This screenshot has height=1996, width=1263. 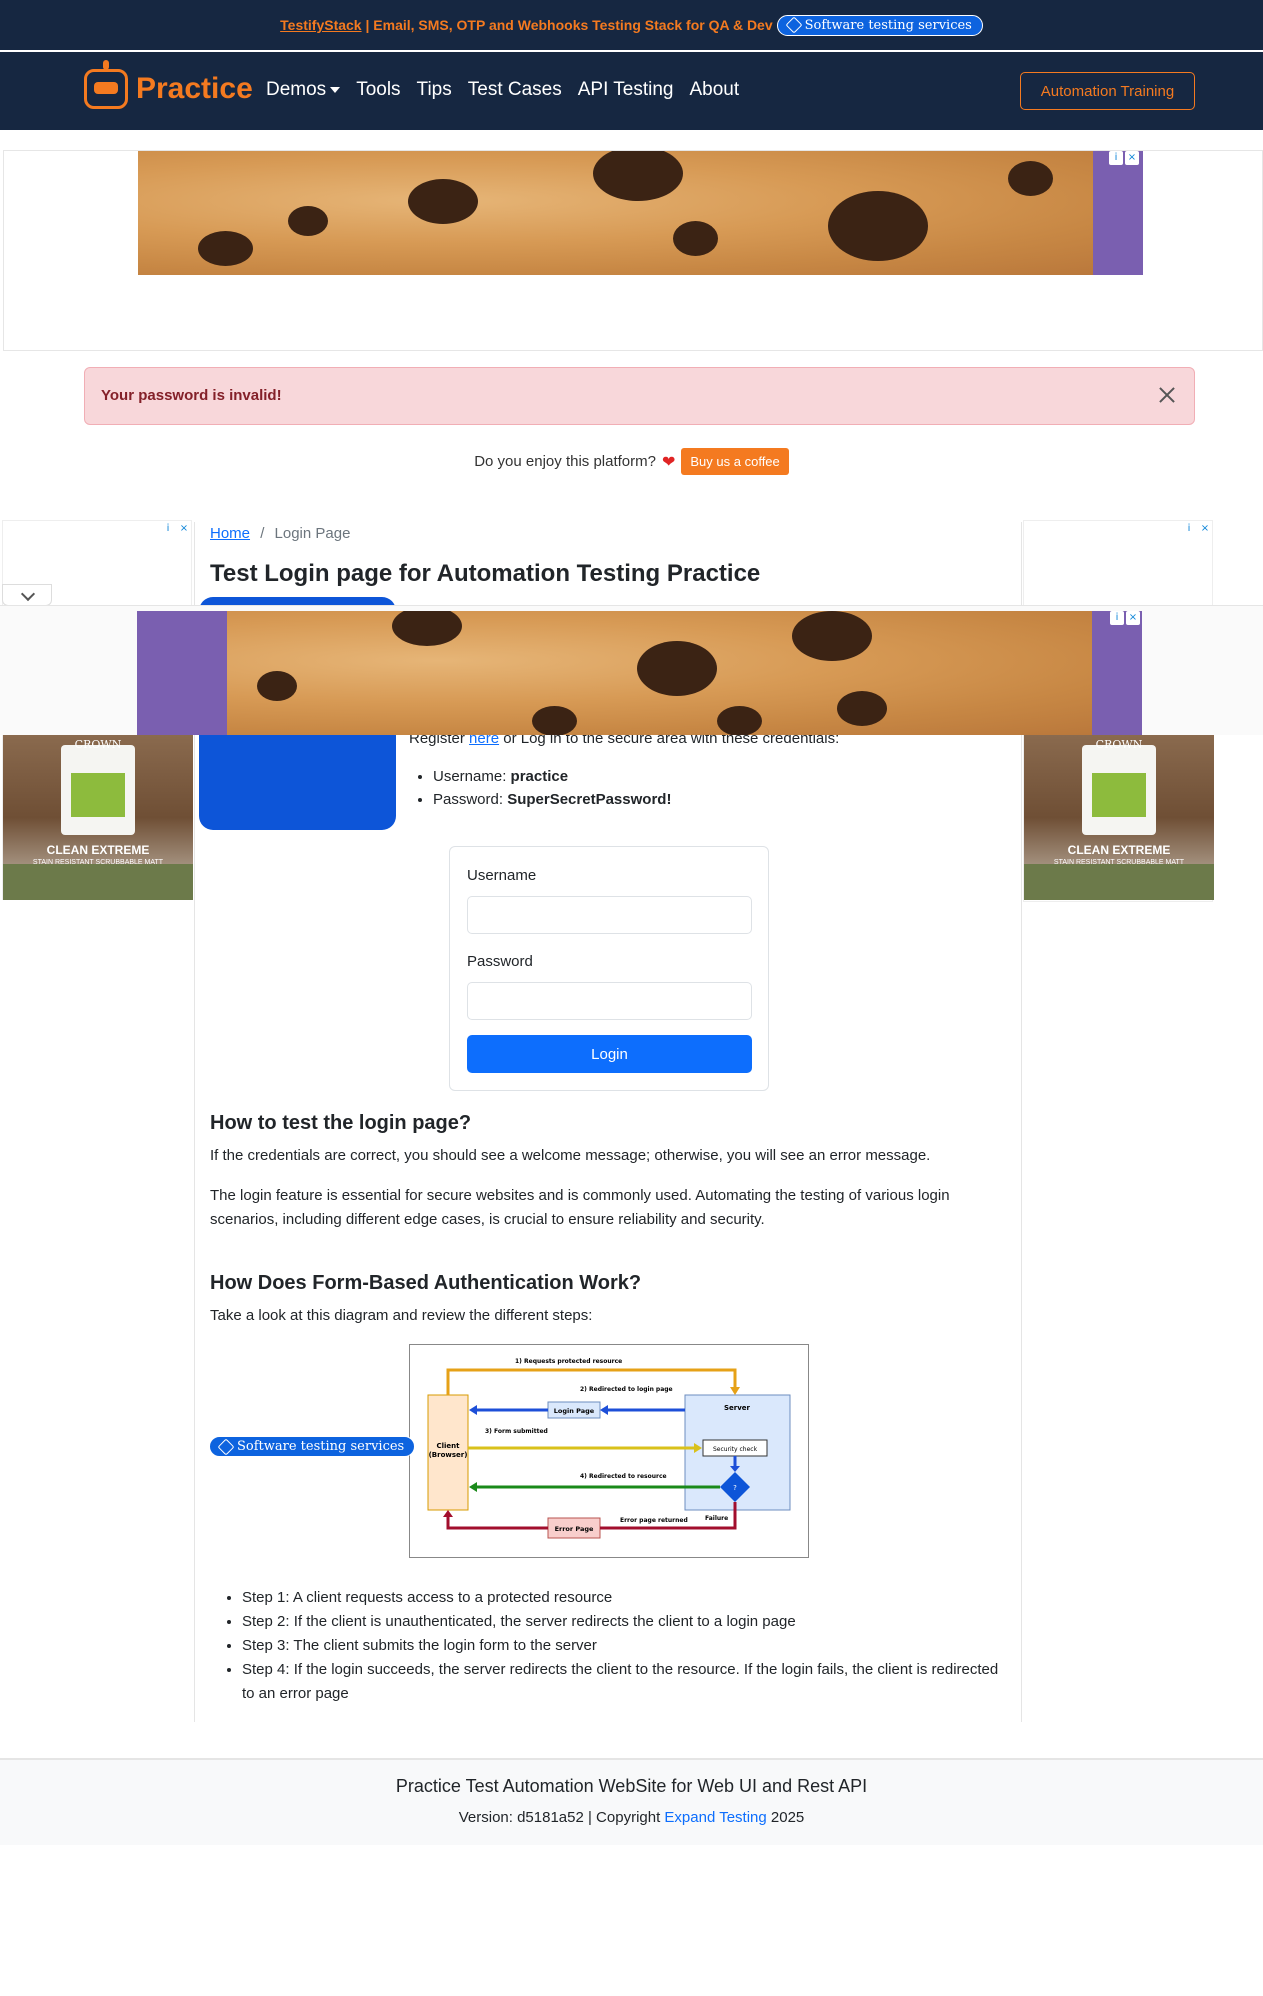 I want to click on username-field-label: Username, so click(x=502, y=875).